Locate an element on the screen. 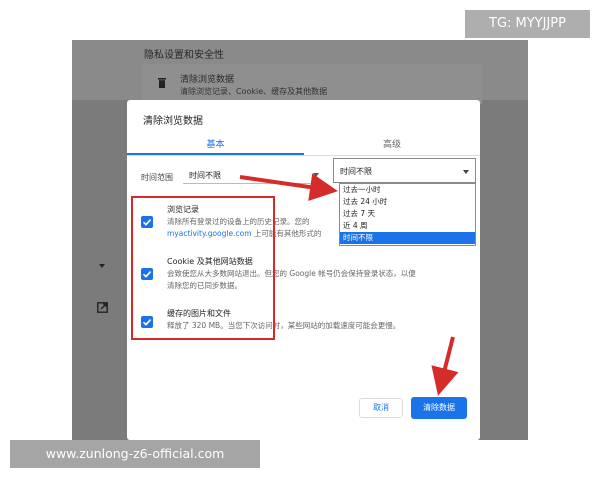  dropdown-option-past-7d: 过去 7 天 is located at coordinates (407, 214).